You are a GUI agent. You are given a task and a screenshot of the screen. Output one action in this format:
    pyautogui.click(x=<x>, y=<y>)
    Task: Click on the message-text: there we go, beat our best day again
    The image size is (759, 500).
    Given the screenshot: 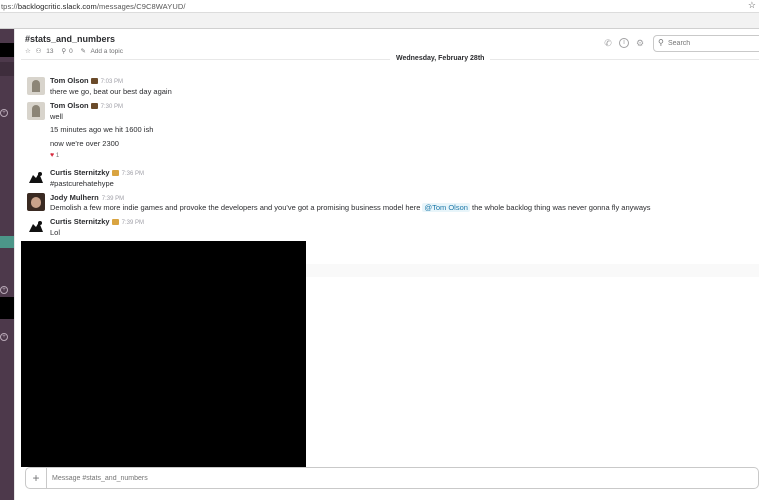 What is the action you would take?
    pyautogui.click(x=111, y=91)
    